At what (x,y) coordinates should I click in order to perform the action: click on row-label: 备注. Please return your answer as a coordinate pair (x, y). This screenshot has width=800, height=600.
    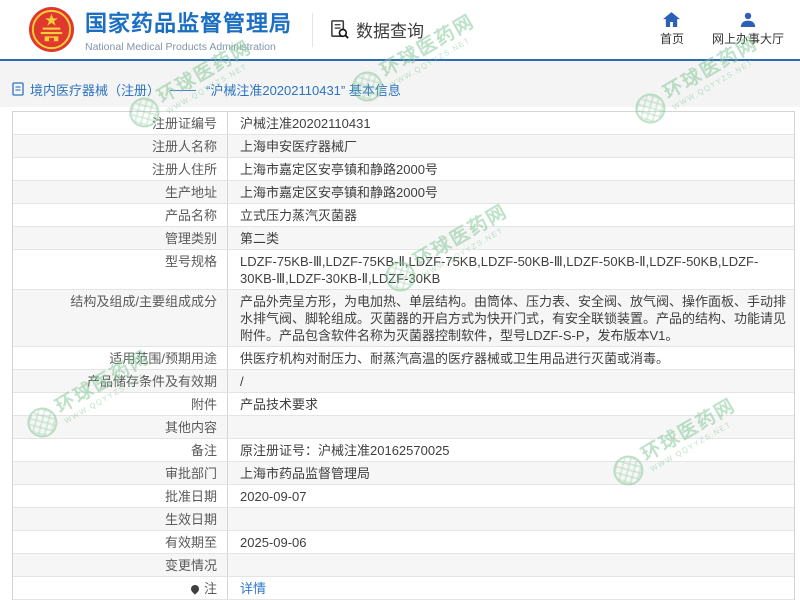
    Looking at the image, I should click on (120, 450).